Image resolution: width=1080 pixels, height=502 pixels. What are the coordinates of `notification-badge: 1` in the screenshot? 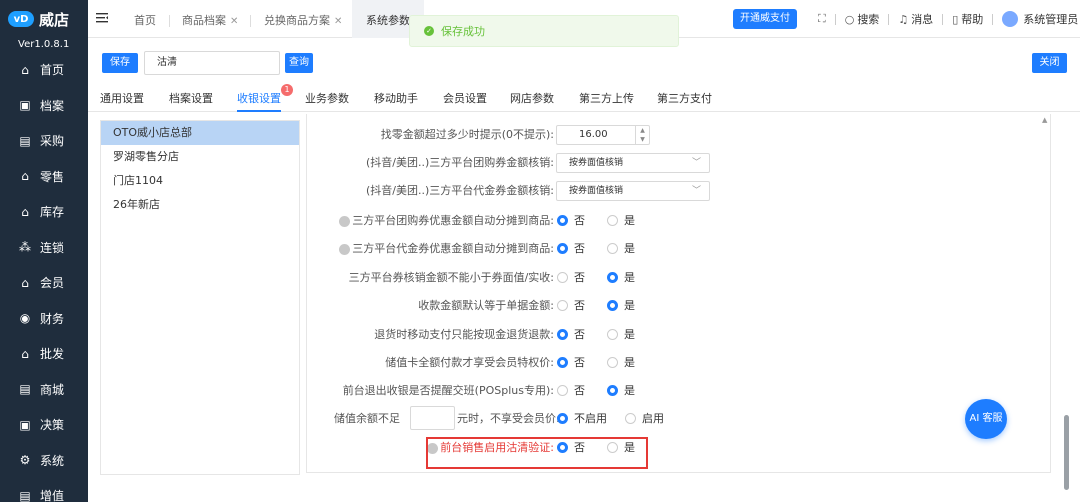 It's located at (287, 90).